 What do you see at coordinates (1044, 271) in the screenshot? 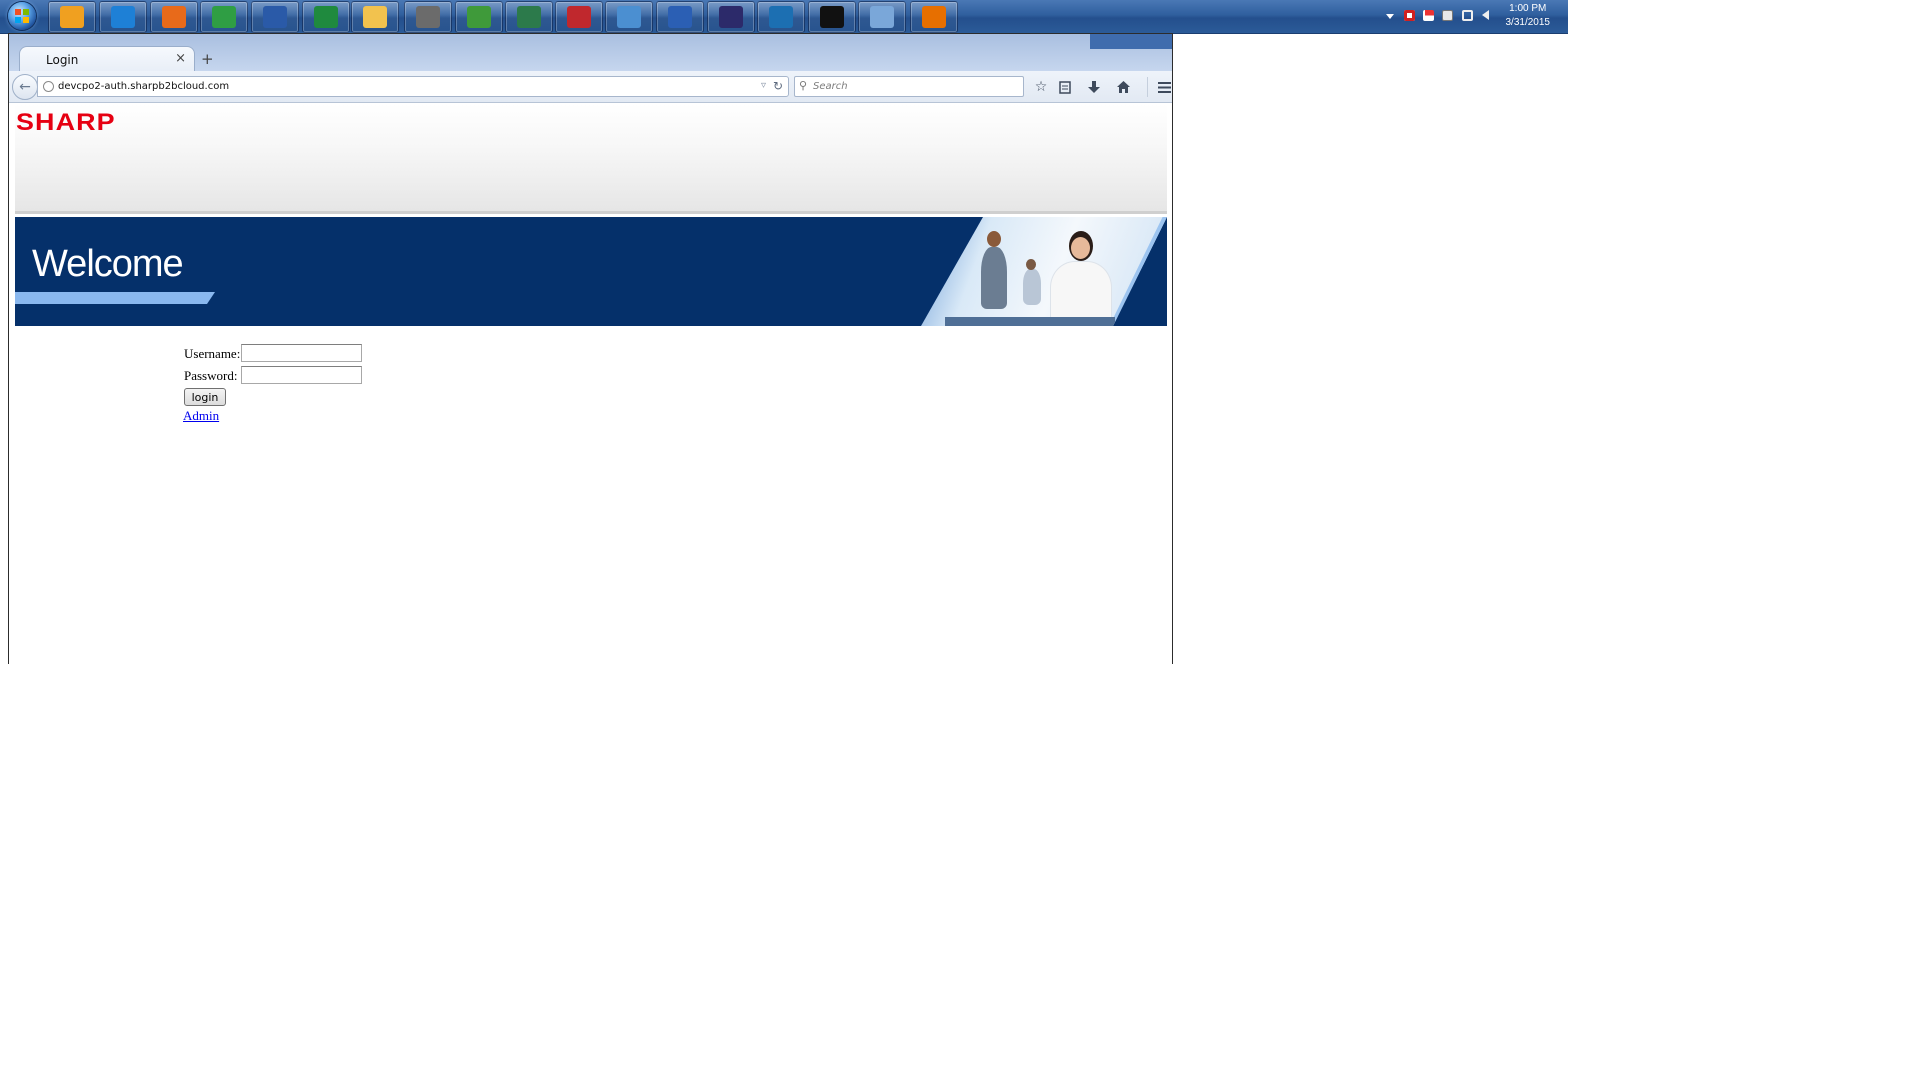
I see `office-people-photo` at bounding box center [1044, 271].